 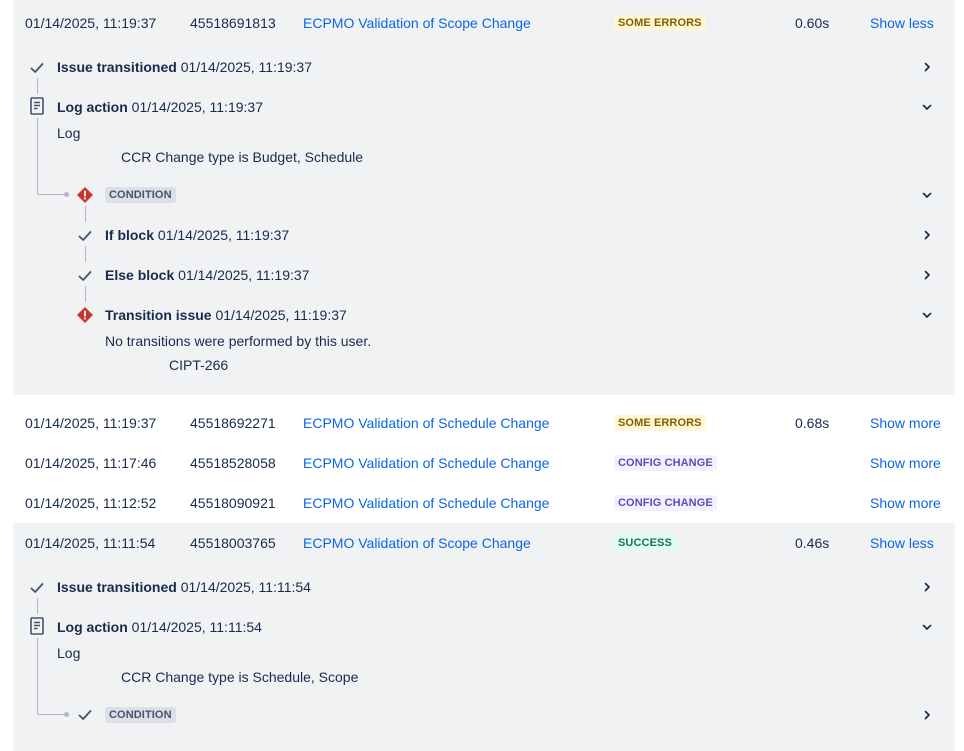 What do you see at coordinates (812, 543) in the screenshot?
I see `row-duration: 0.46s` at bounding box center [812, 543].